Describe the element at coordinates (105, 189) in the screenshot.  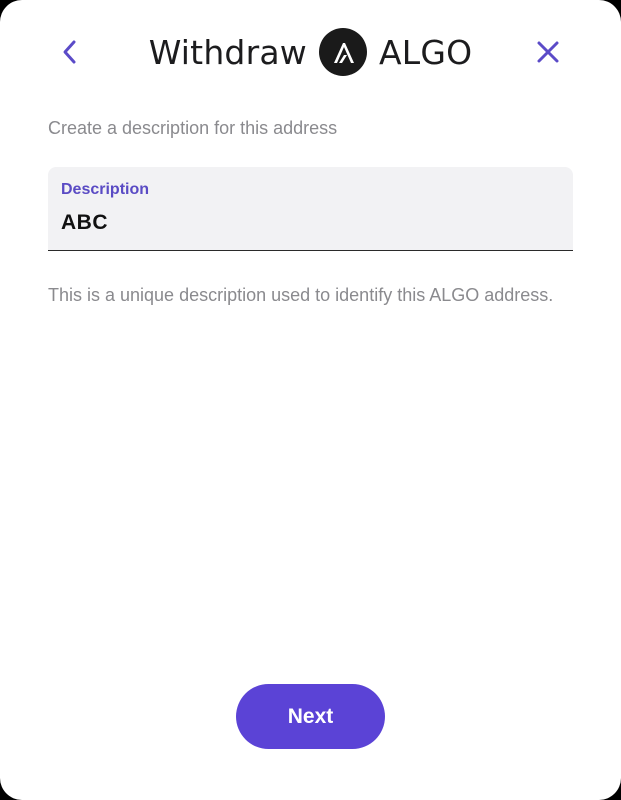
I see `description-label: Description` at that location.